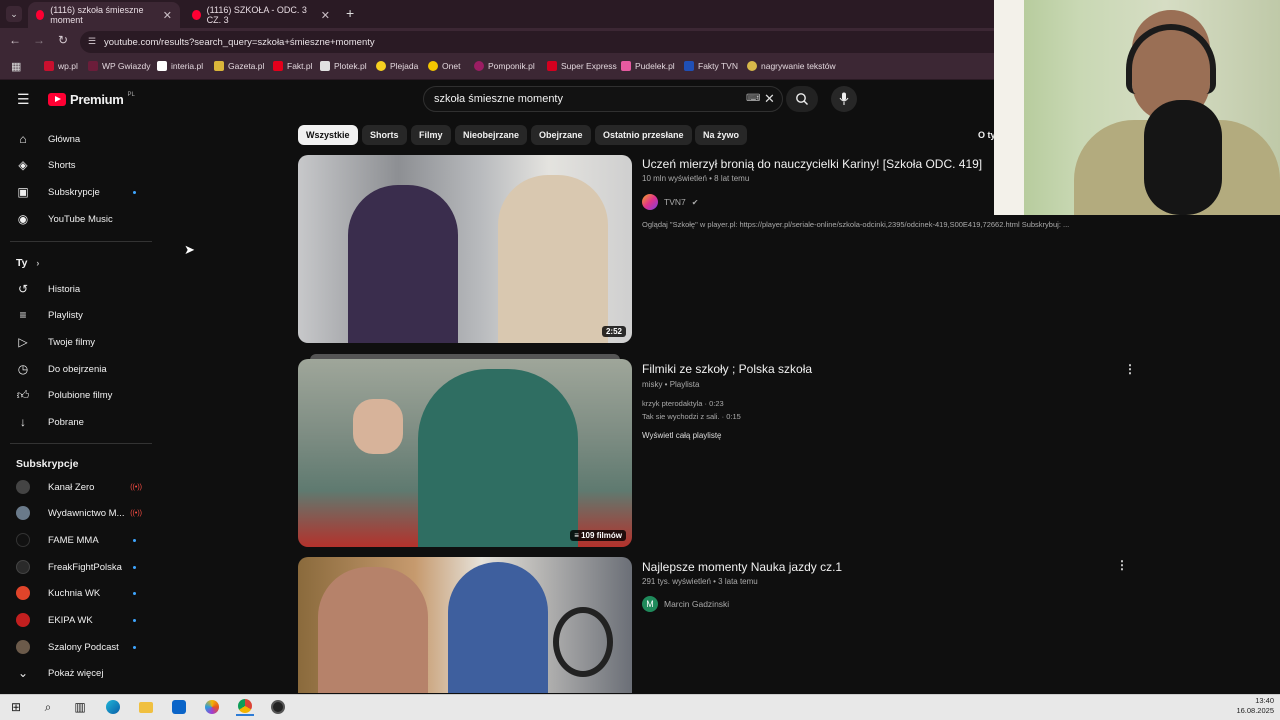 The height and width of the screenshot is (720, 1280). Describe the element at coordinates (683, 403) in the screenshot. I see `playlist-item: krzyk pterodaktyla · 0:23` at that location.